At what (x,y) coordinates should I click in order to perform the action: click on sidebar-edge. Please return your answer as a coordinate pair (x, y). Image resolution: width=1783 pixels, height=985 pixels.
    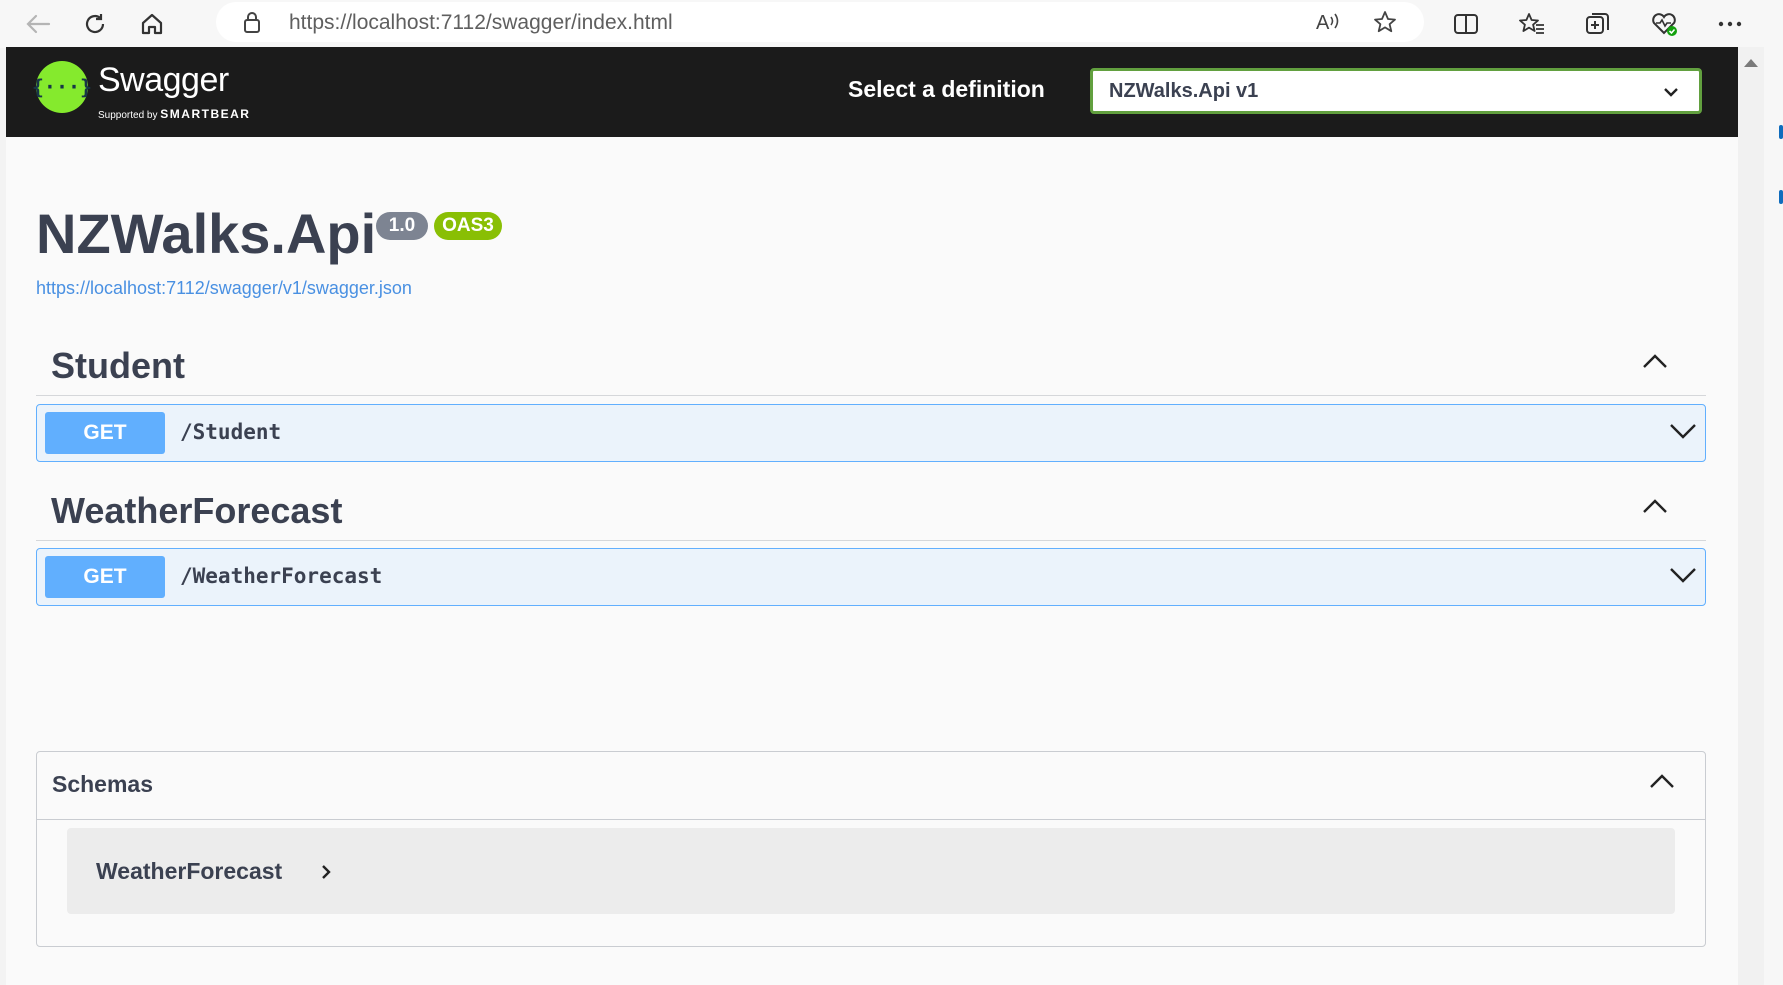
    Looking at the image, I should click on (1773, 516).